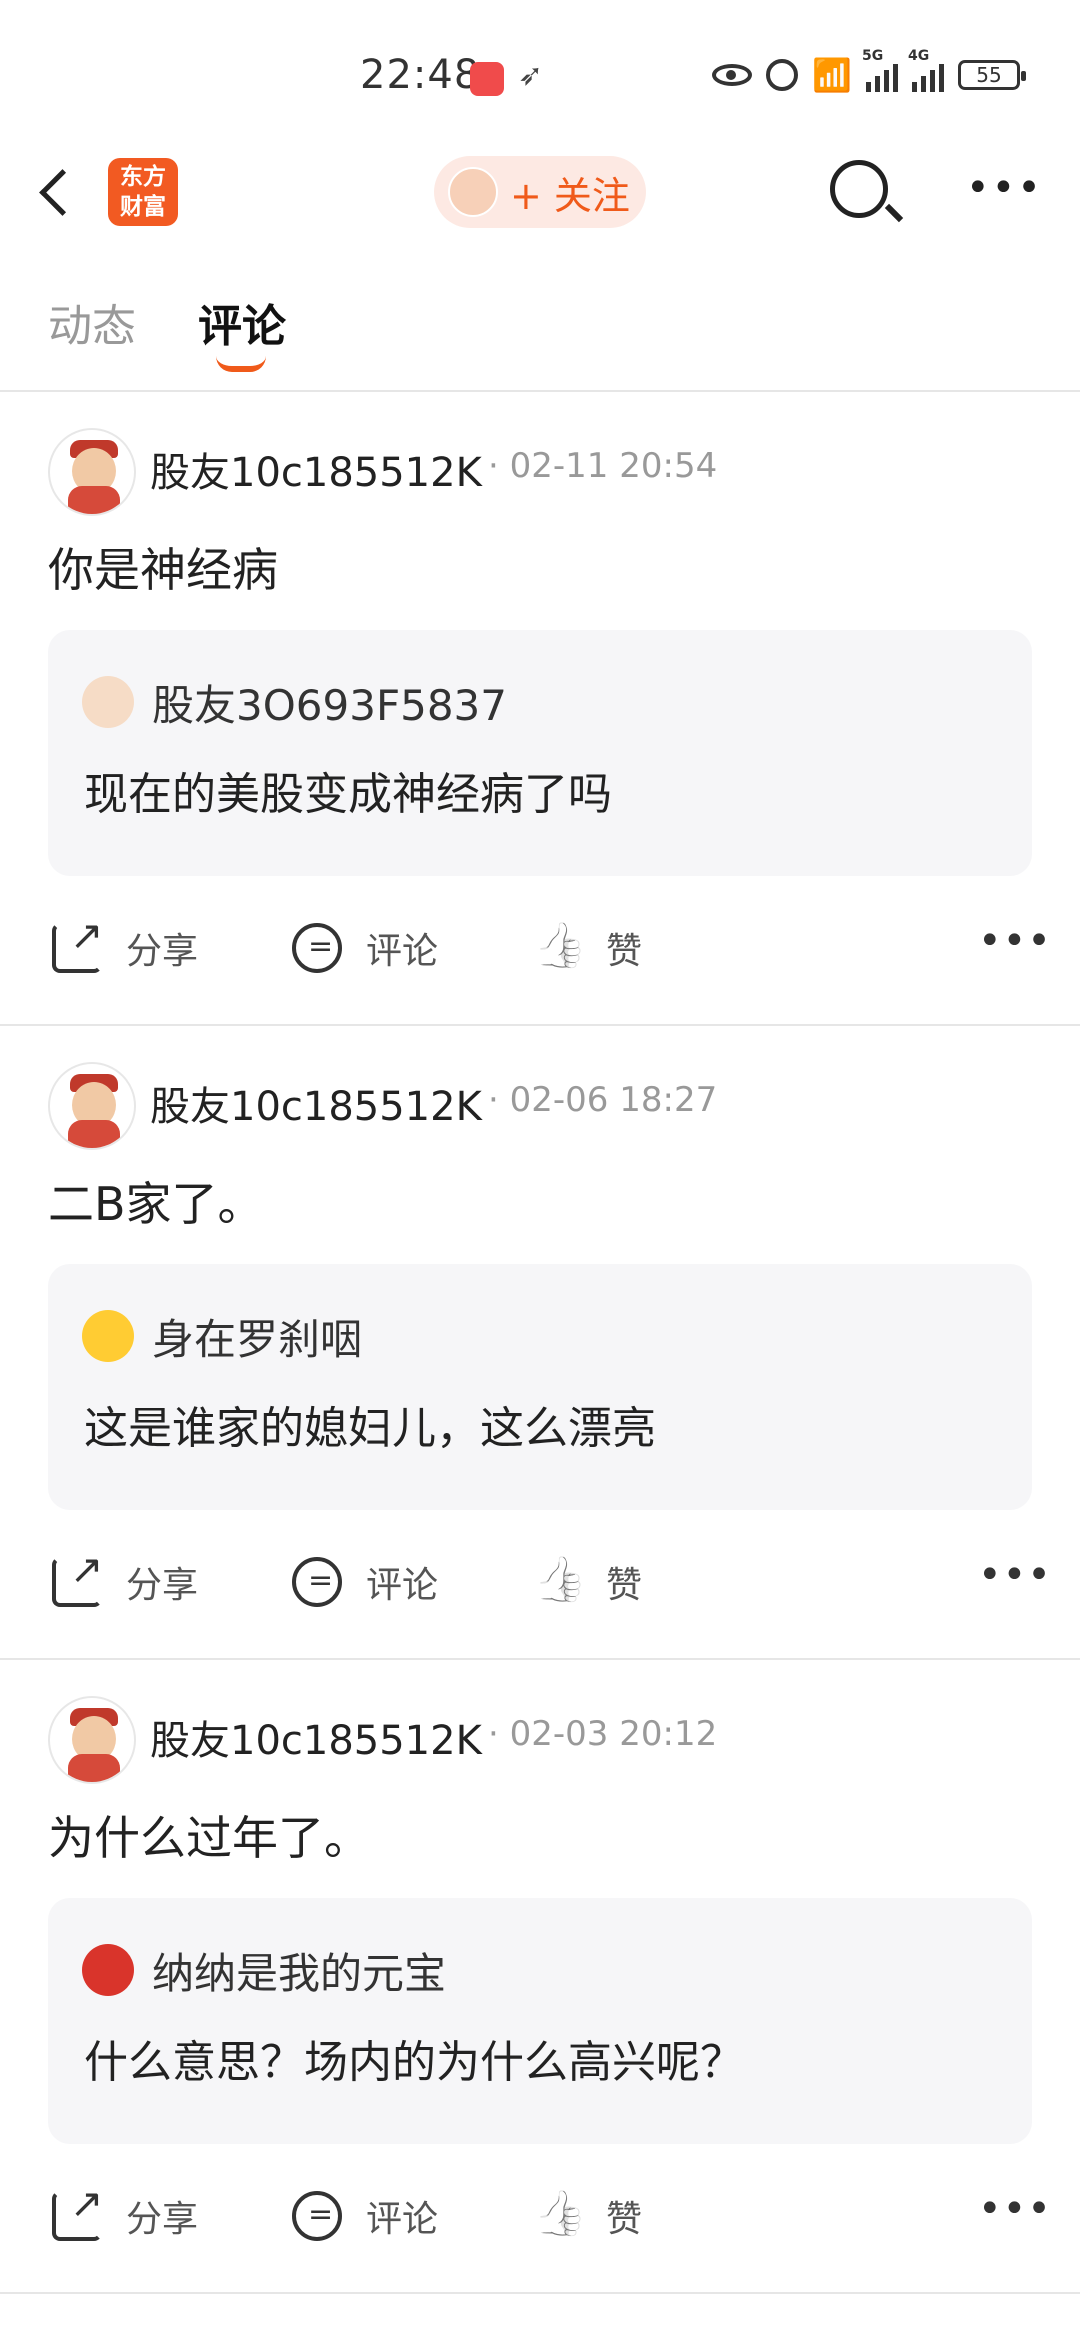  I want to click on post-time: · 02-06 18:27, so click(603, 1100).